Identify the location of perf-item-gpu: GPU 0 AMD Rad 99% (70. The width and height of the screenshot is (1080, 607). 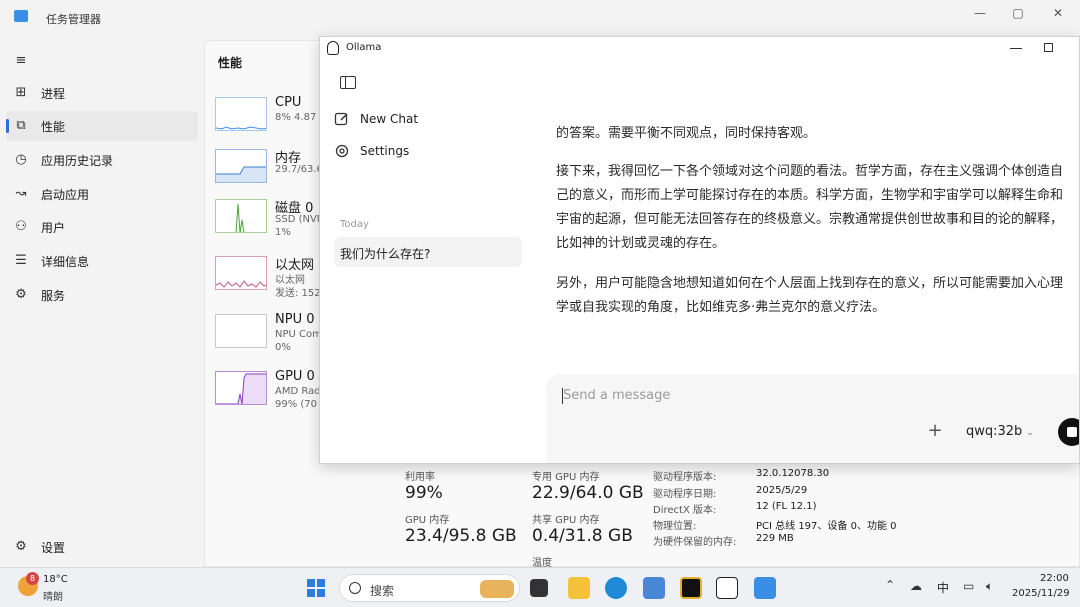
(270, 391).